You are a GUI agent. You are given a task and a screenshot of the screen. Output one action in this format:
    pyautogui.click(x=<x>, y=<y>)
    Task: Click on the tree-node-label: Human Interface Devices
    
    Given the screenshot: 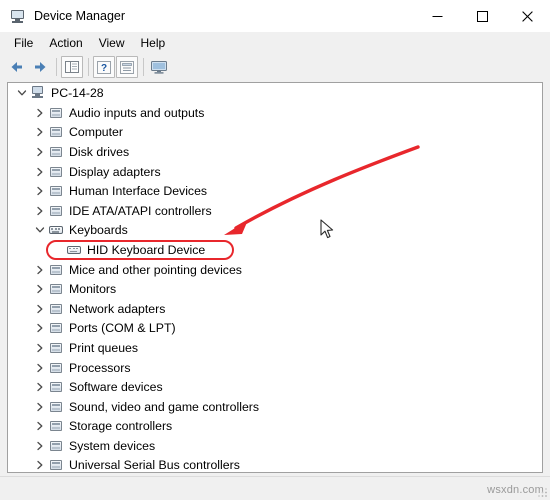 What is the action you would take?
    pyautogui.click(x=138, y=191)
    